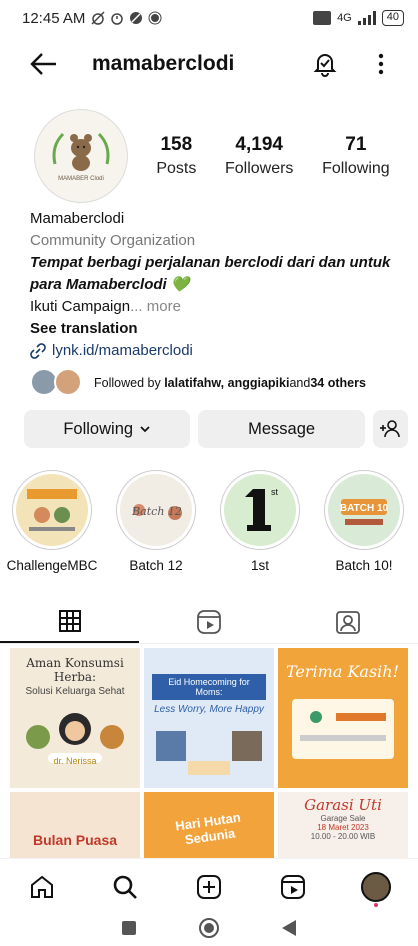 This screenshot has width=418, height=946. I want to click on followed-by-middle: and, so click(300, 383).